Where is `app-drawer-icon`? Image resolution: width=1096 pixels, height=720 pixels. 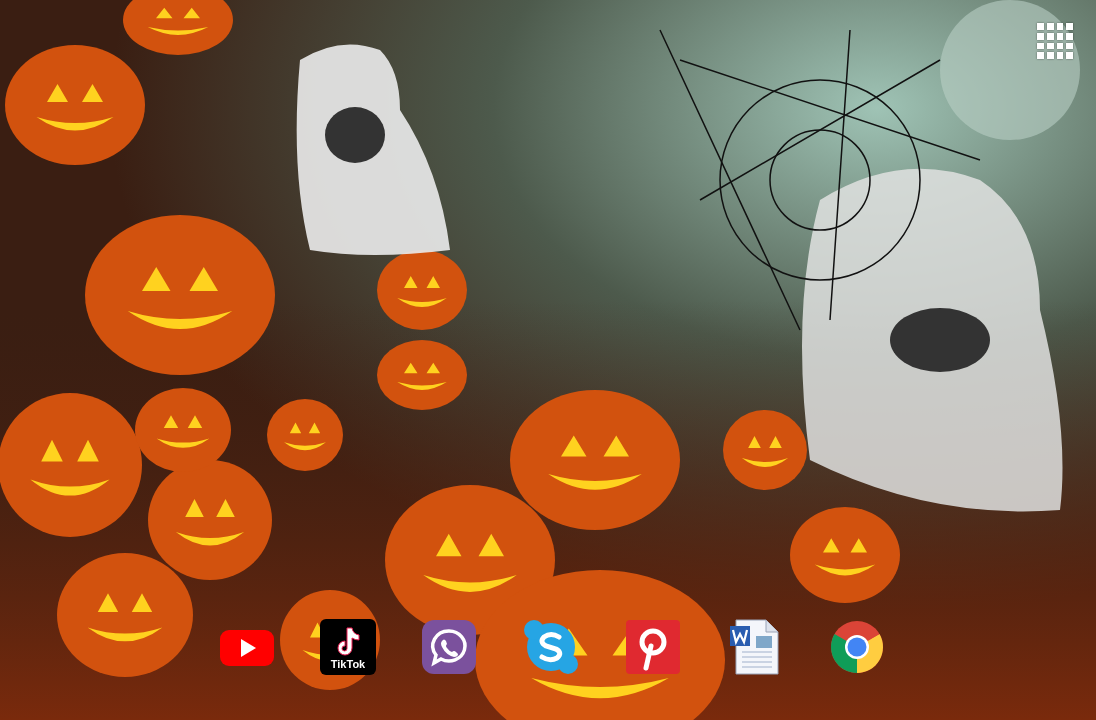
app-drawer-icon is located at coordinates (1055, 41).